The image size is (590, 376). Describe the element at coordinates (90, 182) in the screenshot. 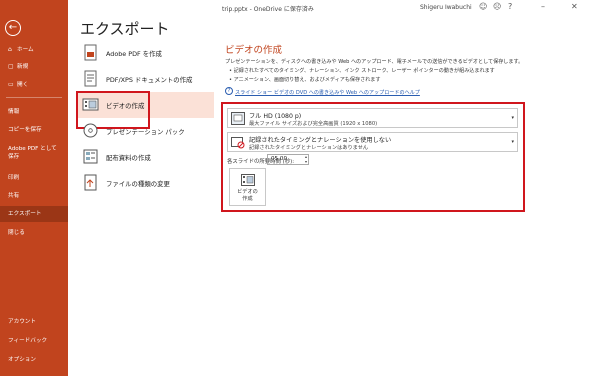

I see `file-type-icon` at that location.